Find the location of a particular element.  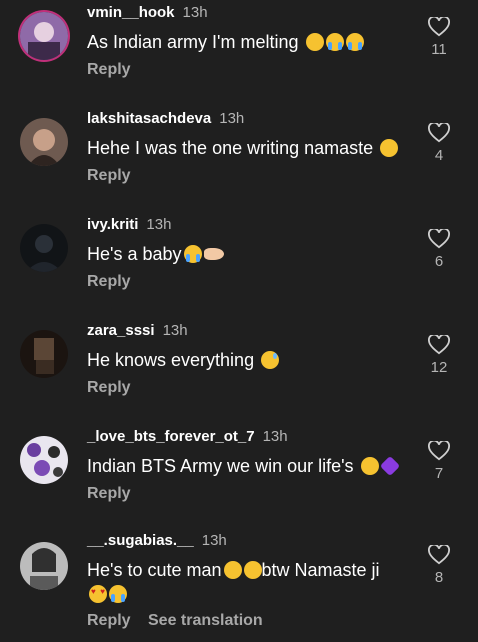

comment-text-body: Hehe I was the one writing namaste is located at coordinates (230, 148).